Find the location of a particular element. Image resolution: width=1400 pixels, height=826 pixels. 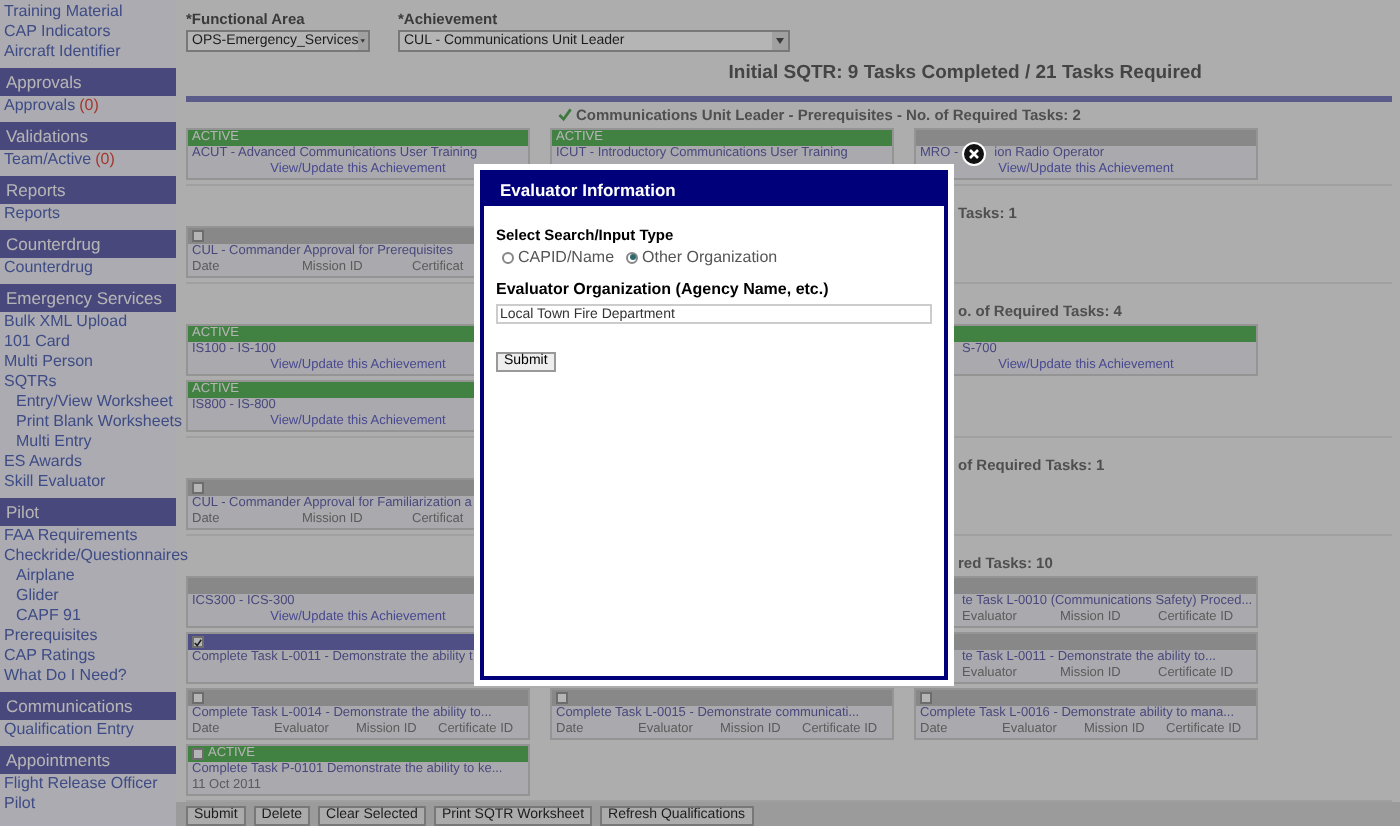

sidebar-link: What Do I Need? is located at coordinates (65, 676).